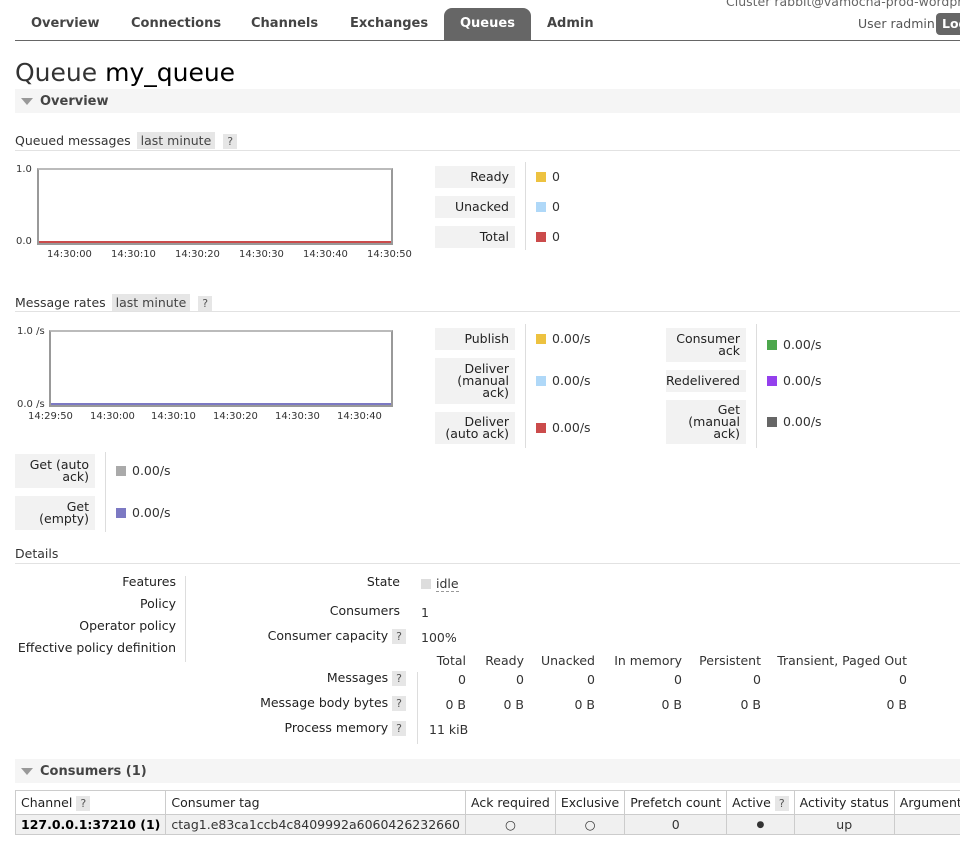 The image size is (960, 848). What do you see at coordinates (74, 101) in the screenshot?
I see `overview-section-title: Overview` at bounding box center [74, 101].